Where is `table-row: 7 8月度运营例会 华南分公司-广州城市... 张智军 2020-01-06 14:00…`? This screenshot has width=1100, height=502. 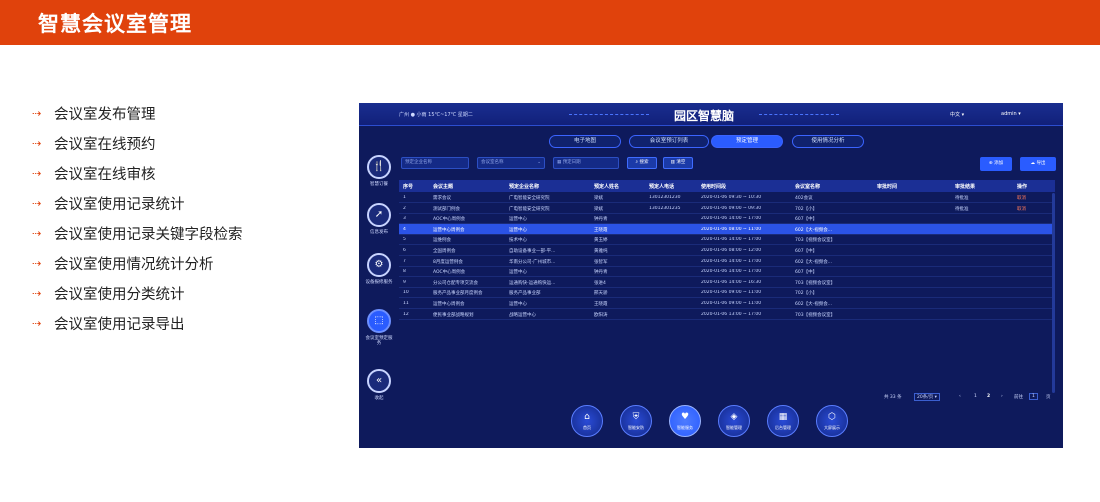
table-row: 7 8月度运营例会 华南分公司-广州城市... 张智军 2020-01-06 14:00… is located at coordinates (727, 261).